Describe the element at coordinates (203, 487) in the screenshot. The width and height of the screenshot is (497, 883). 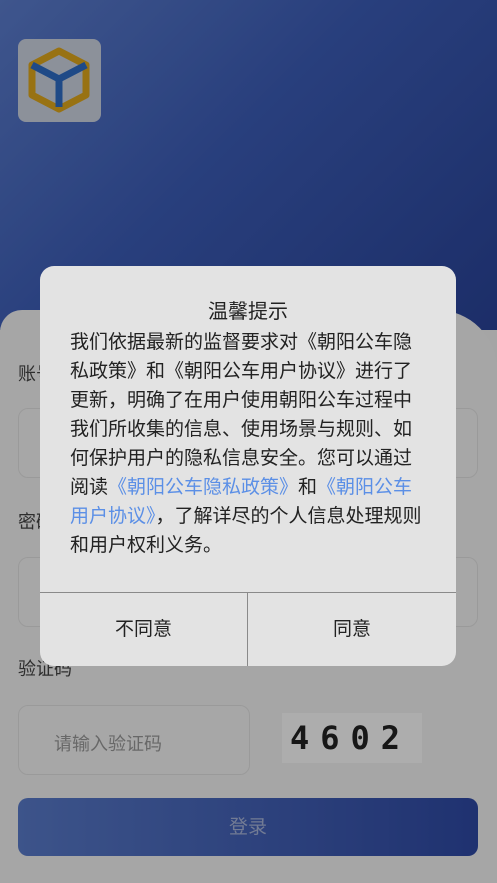
I see `privacy-policy-link: 《朝阳公车隐私政策》` at that location.